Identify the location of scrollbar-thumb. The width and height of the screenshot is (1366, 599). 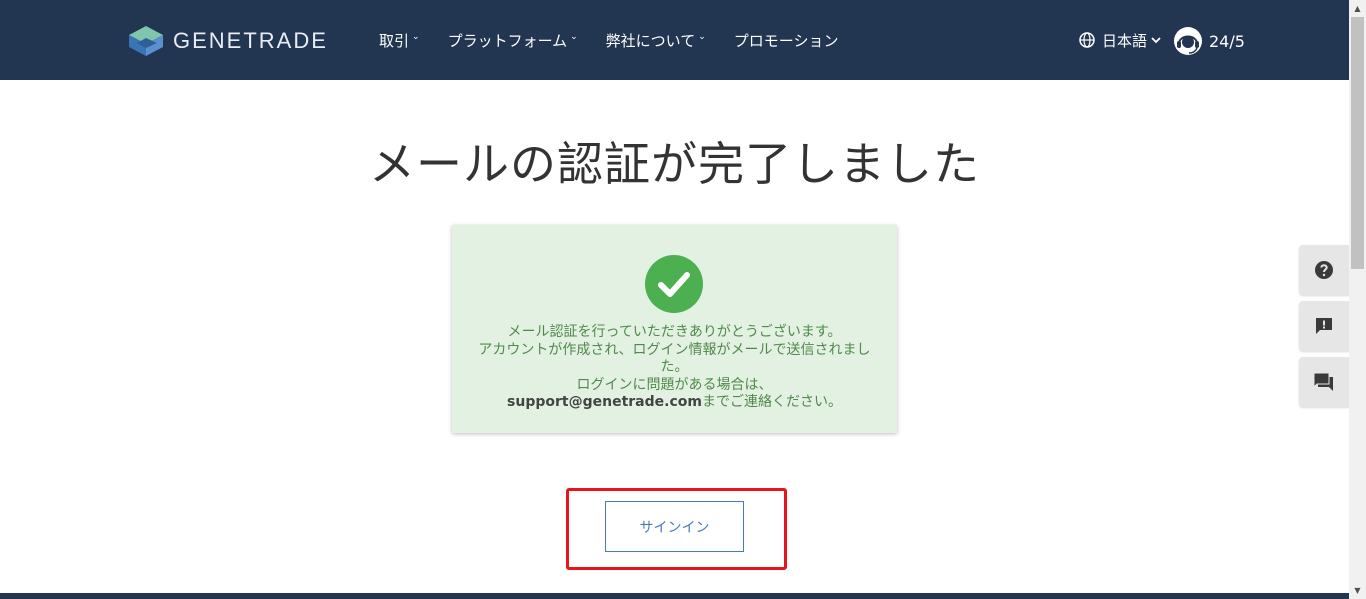
(1357, 143).